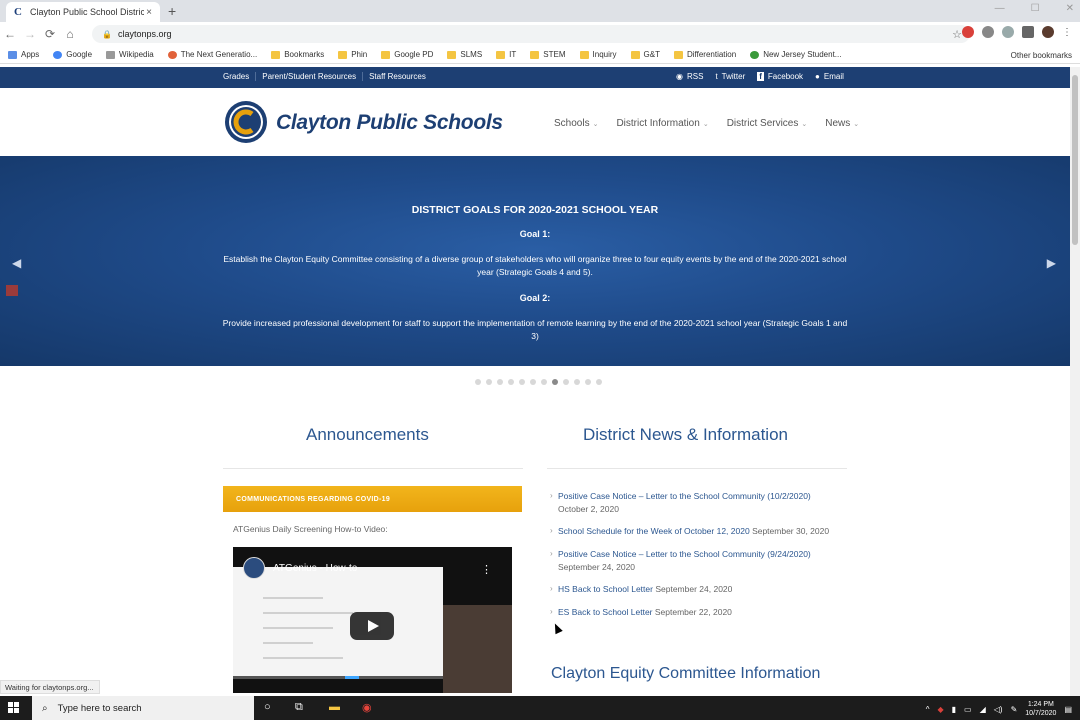 The image size is (1080, 720). I want to click on nav-item-district-information: District Information ⌄, so click(662, 123).